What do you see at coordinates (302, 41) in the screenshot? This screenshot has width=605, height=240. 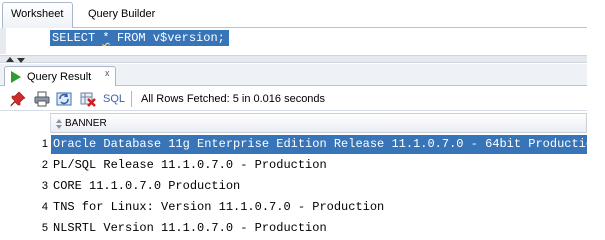 I see `sql-editor: SELECT * FROM v$version;` at bounding box center [302, 41].